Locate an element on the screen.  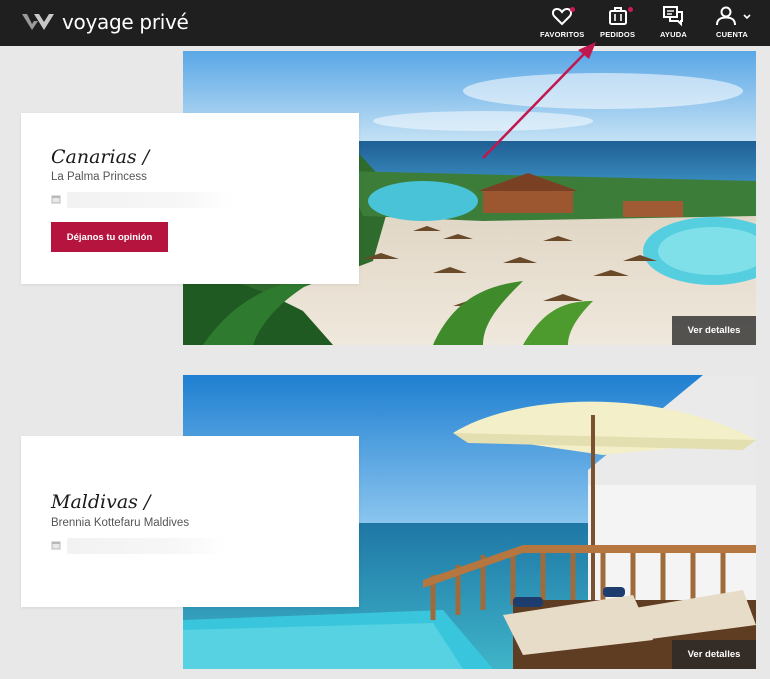
nav-ayuda: AYUDA is located at coordinates (673, 23).